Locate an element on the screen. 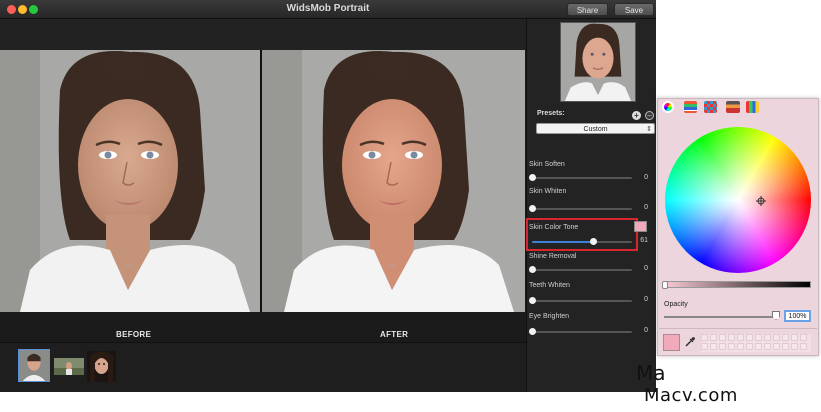 The image size is (821, 412). crosshair-icon is located at coordinates (761, 201).